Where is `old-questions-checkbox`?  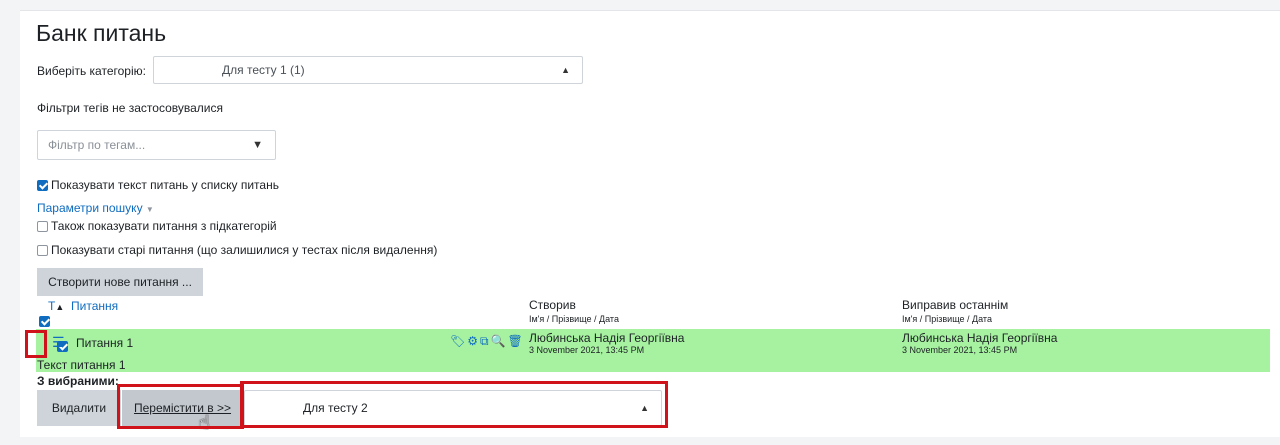
old-questions-checkbox is located at coordinates (42, 250).